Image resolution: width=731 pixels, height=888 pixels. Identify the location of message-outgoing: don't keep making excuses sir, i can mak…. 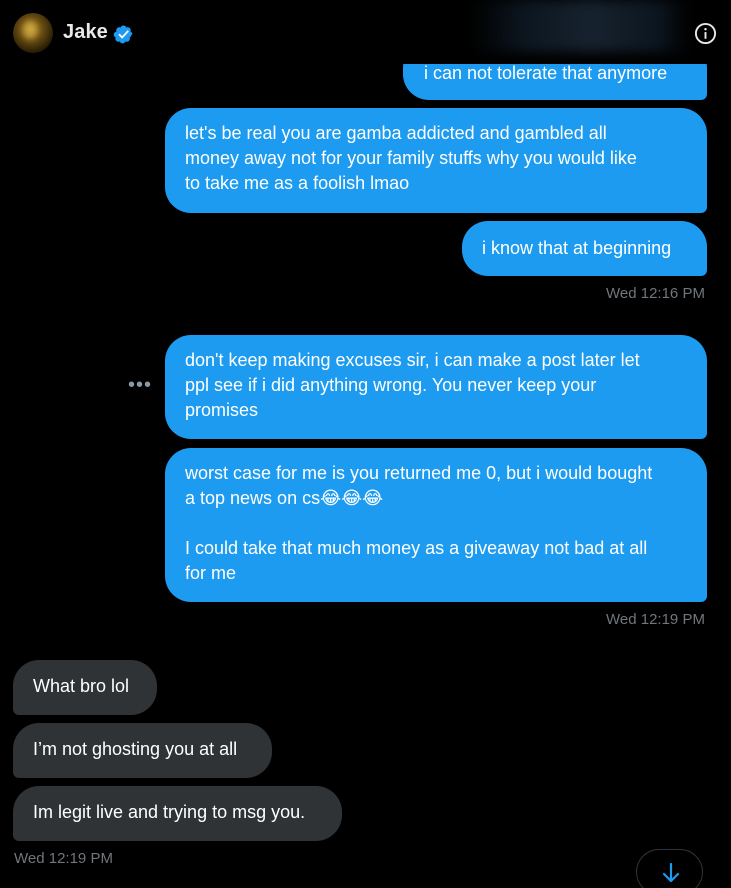
(436, 387).